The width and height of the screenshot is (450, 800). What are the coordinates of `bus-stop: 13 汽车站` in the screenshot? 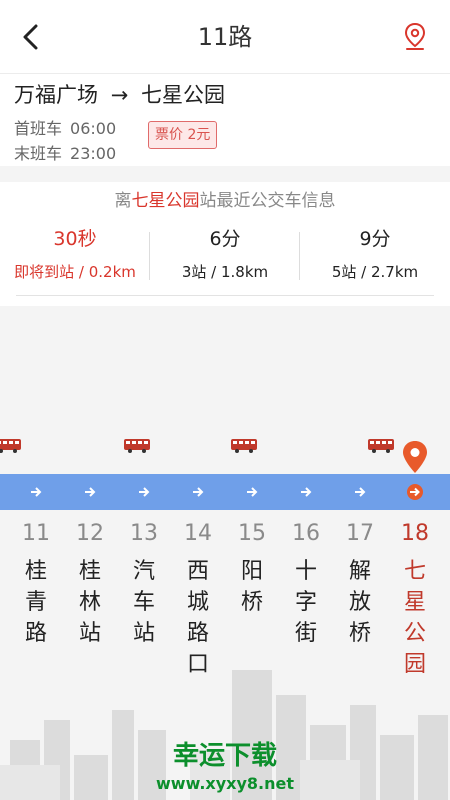 It's located at (144, 582).